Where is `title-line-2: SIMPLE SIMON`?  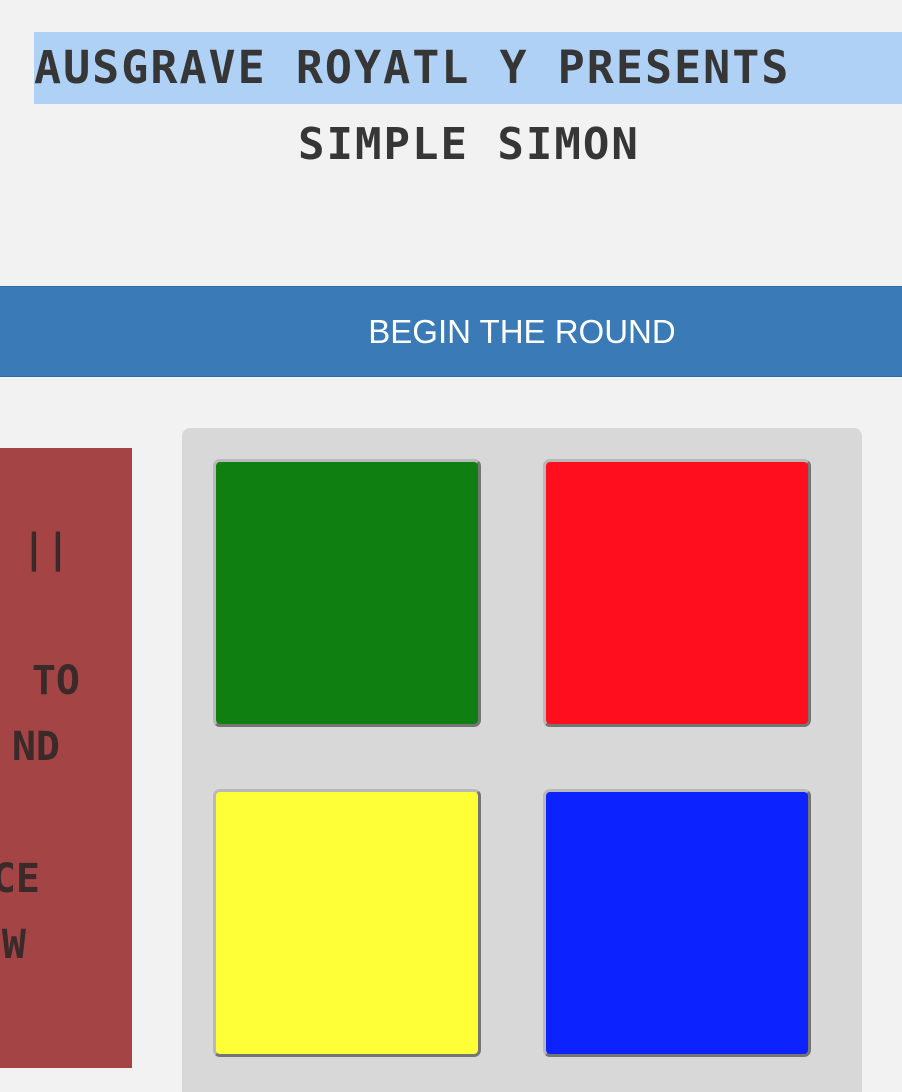
title-line-2: SIMPLE SIMON is located at coordinates (469, 144).